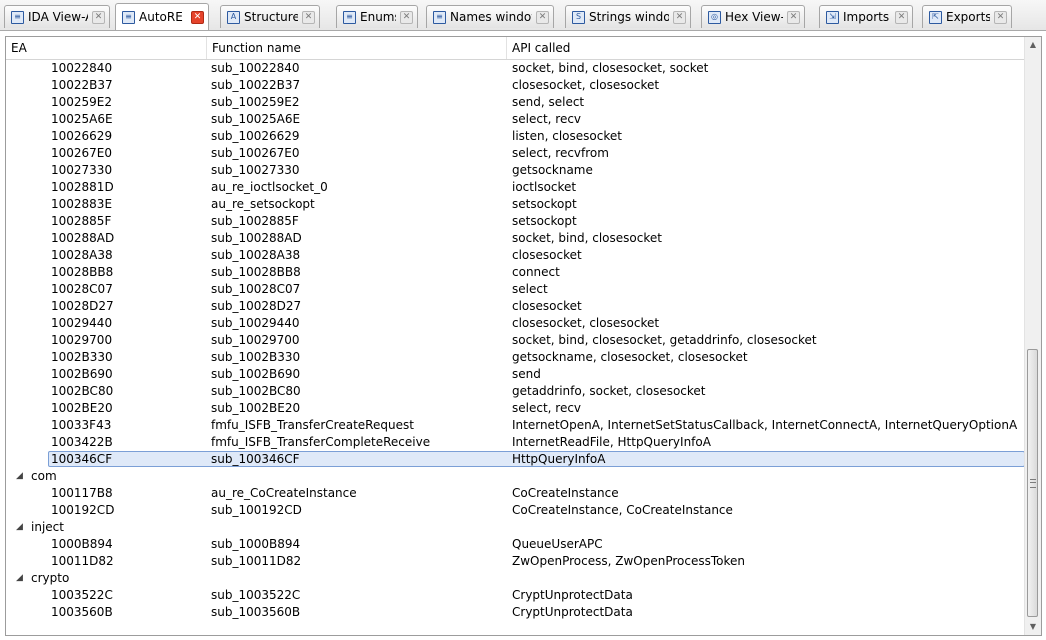 This screenshot has width=1046, height=640. I want to click on table-row: 1002B690 sub_1002B690 send, so click(516, 374).